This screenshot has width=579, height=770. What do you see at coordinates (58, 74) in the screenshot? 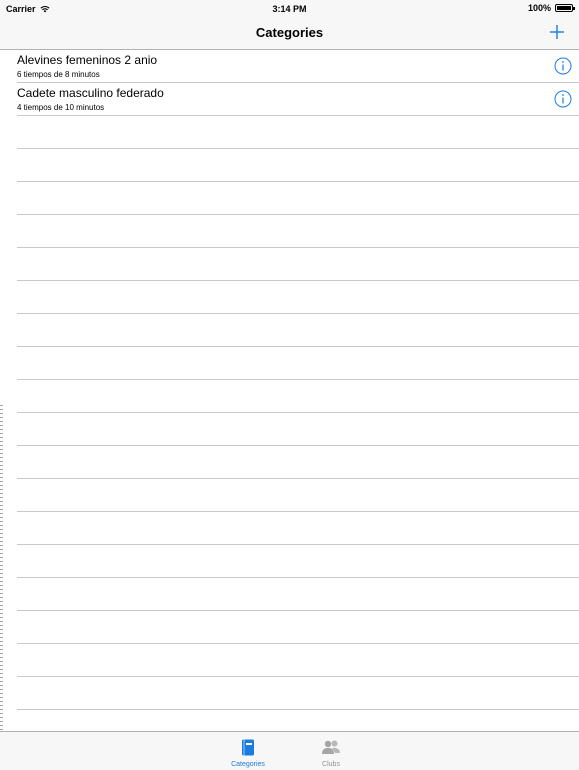
I see `category-subtitle: 6 tiempos de 8 minutos` at bounding box center [58, 74].